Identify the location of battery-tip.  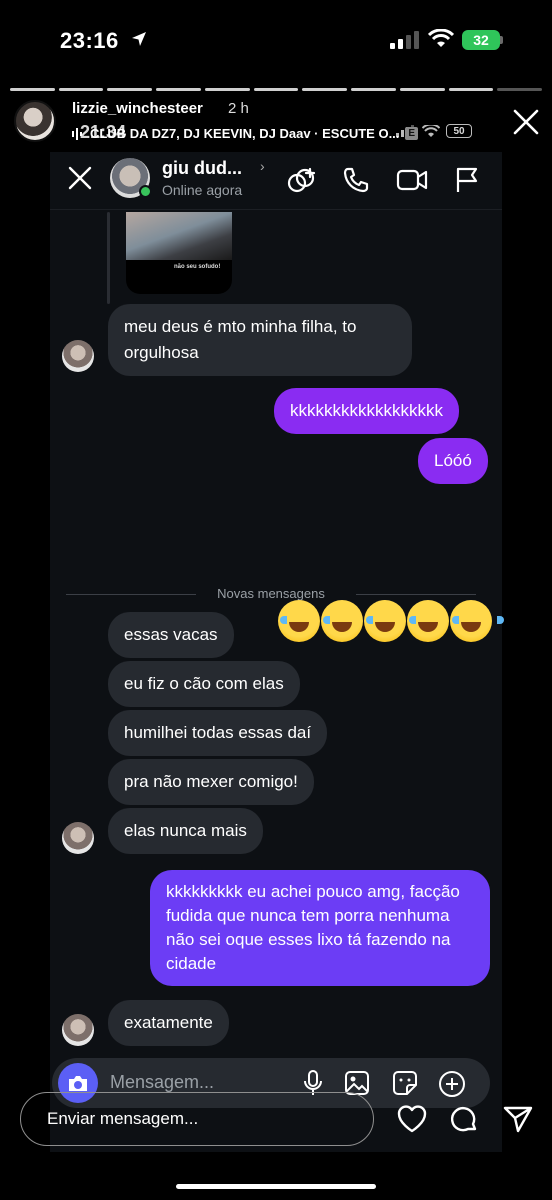
(501, 40).